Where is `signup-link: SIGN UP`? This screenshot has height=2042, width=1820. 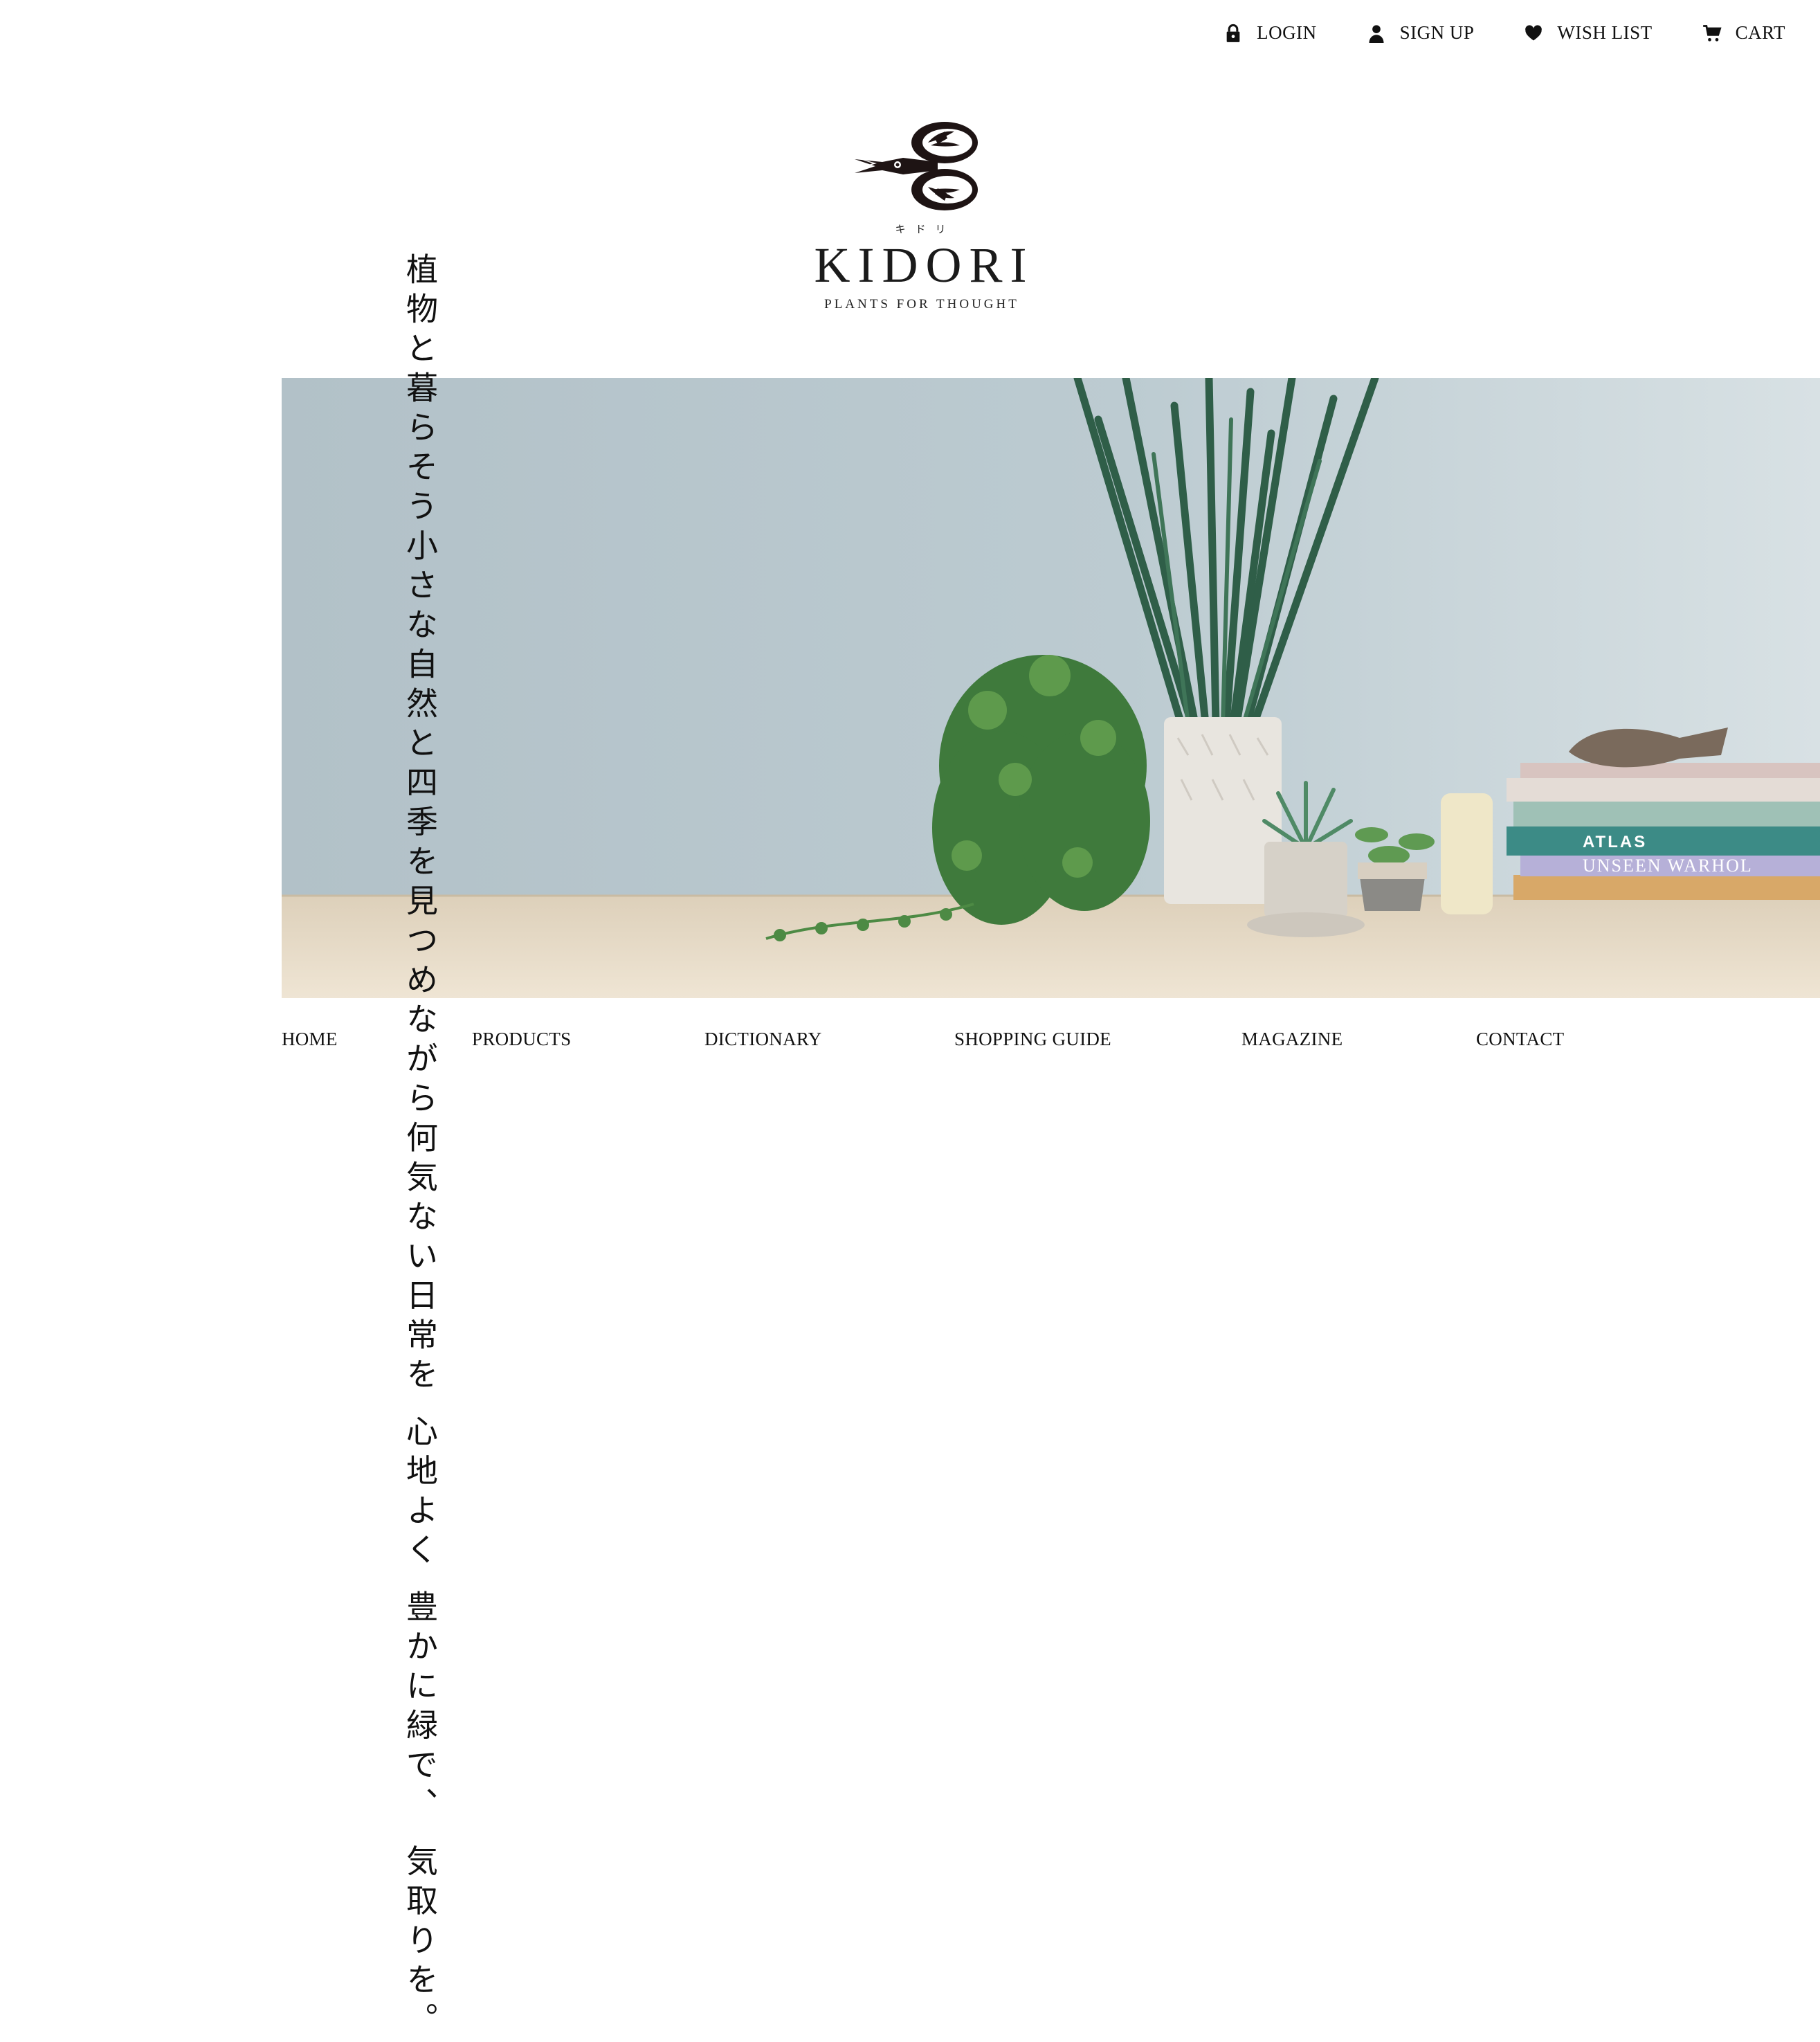
signup-link: SIGN UP is located at coordinates (1421, 33).